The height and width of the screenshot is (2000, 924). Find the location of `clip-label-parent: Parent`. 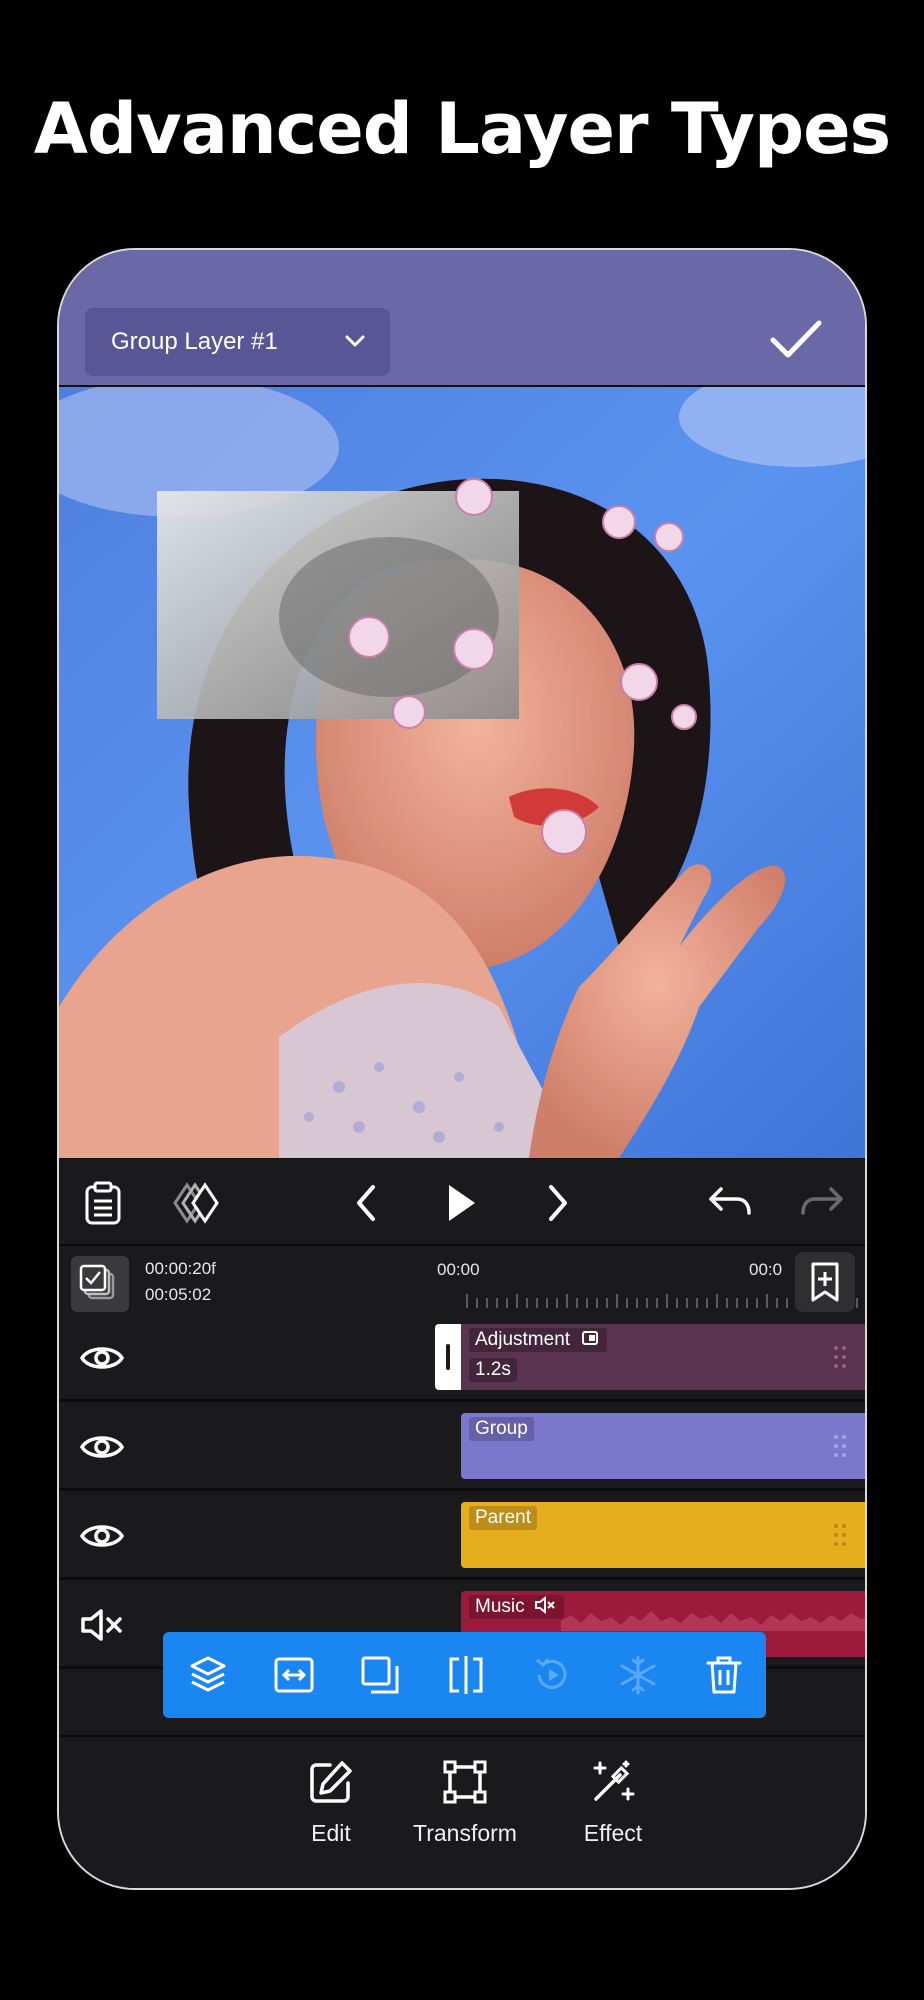

clip-label-parent: Parent is located at coordinates (503, 1518).